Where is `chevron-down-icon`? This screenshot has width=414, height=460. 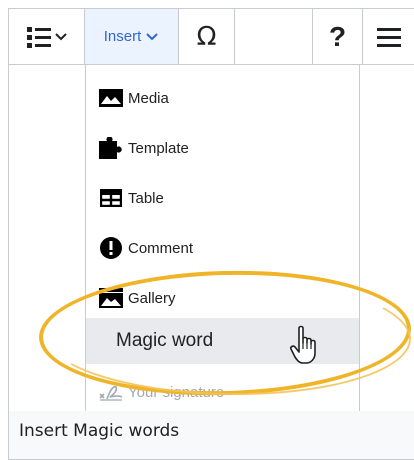
chevron-down-icon is located at coordinates (152, 36).